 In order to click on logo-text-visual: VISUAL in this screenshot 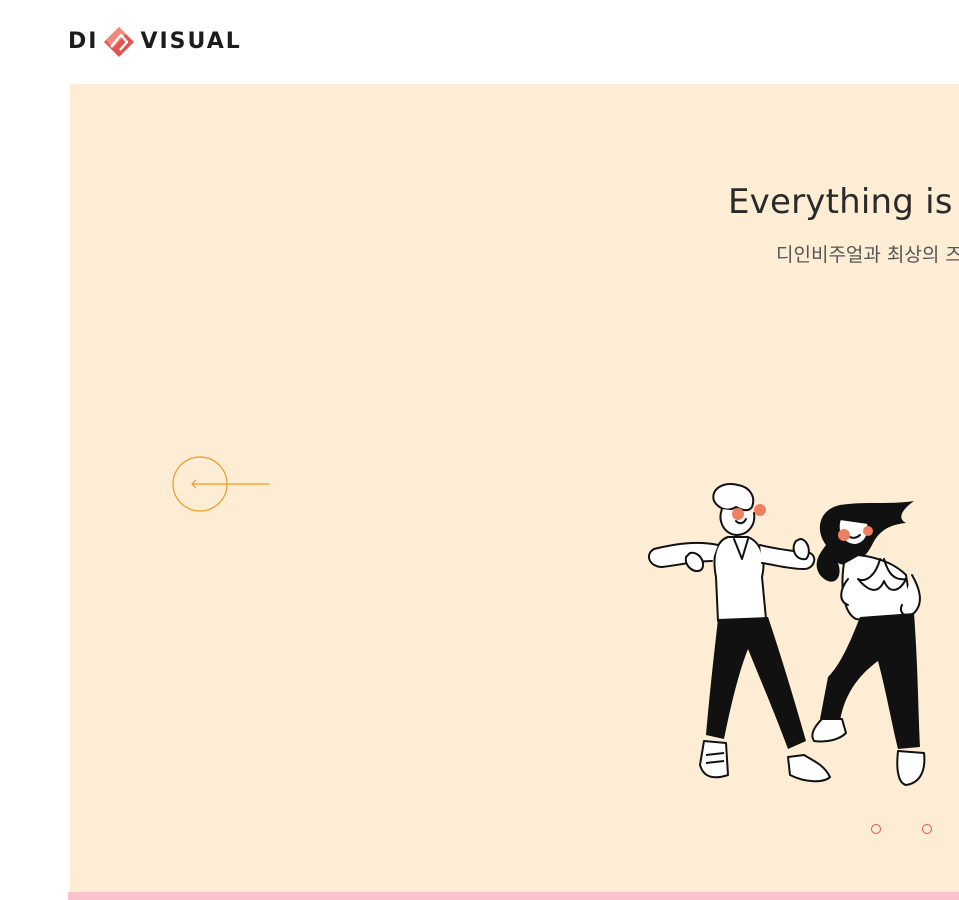, I will do `click(191, 41)`.